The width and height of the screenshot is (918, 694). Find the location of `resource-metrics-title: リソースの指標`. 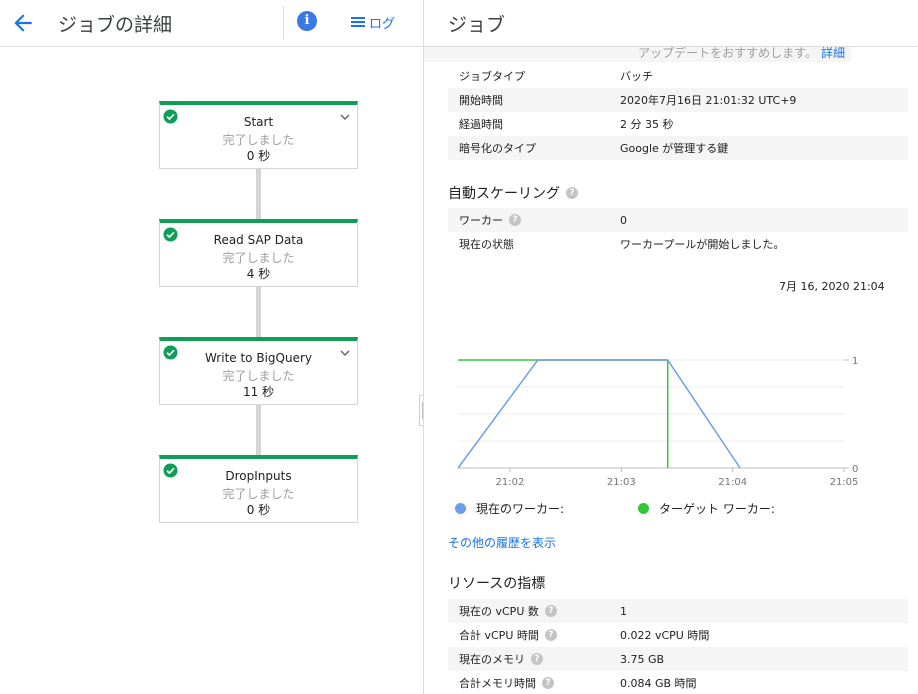

resource-metrics-title: リソースの指標 is located at coordinates (496, 583).